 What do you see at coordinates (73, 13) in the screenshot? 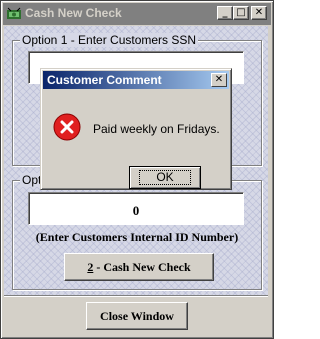
I see `window-title: Cash New Check` at bounding box center [73, 13].